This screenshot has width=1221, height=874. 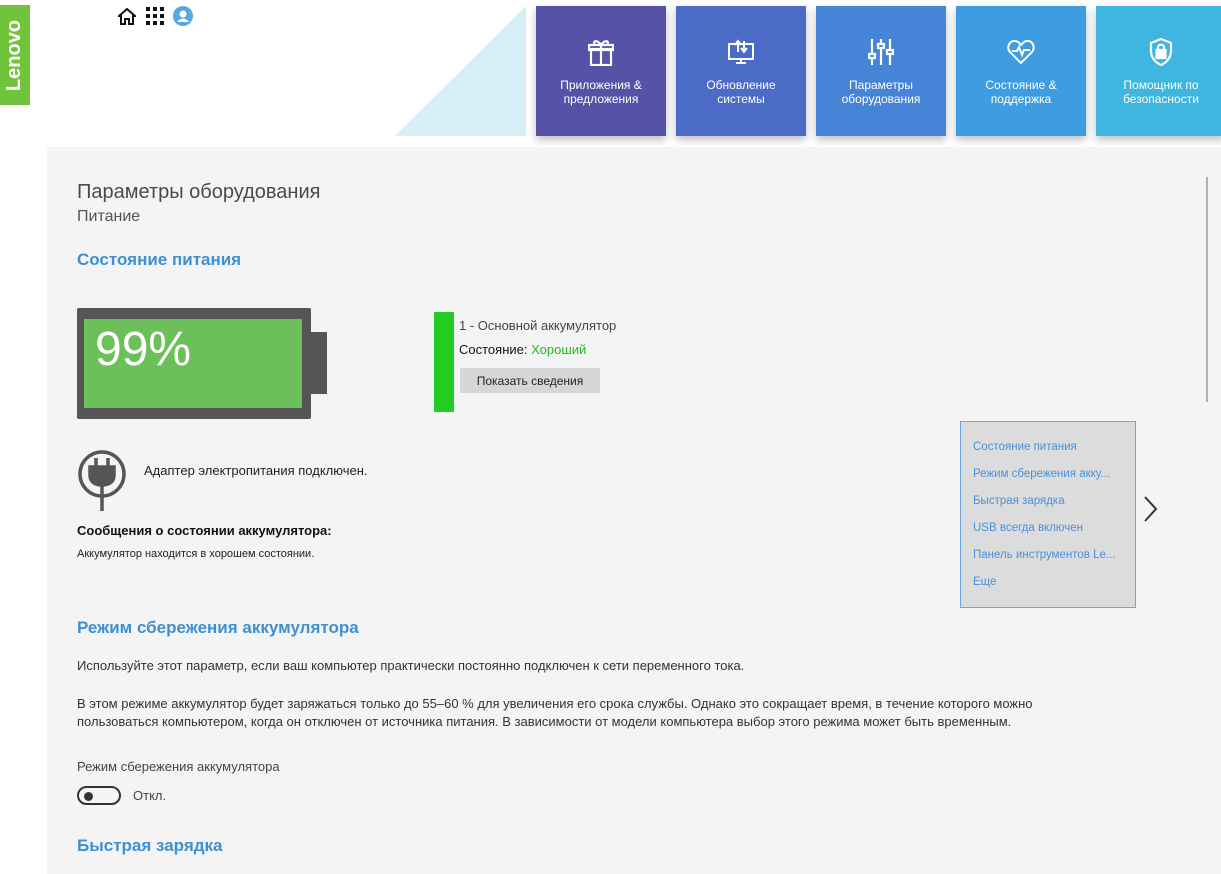 I want to click on battery-name: 1 - Основной аккумулятор, so click(x=538, y=325).